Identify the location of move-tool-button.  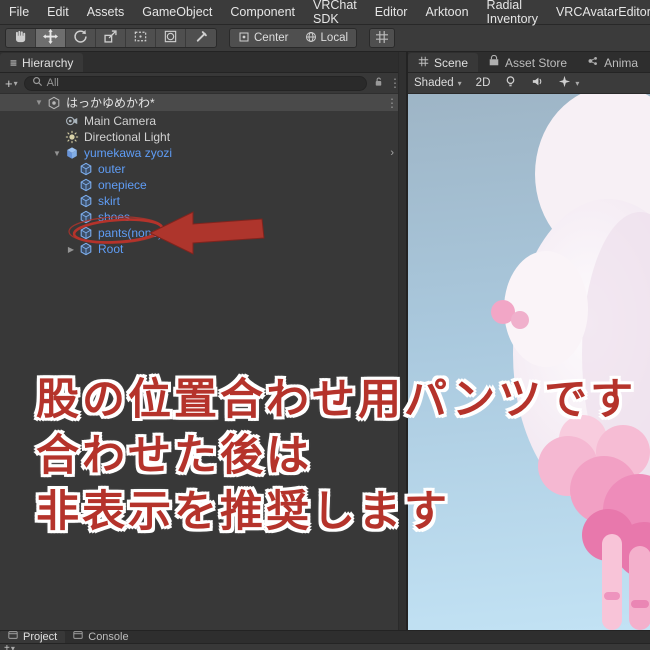
(51, 38).